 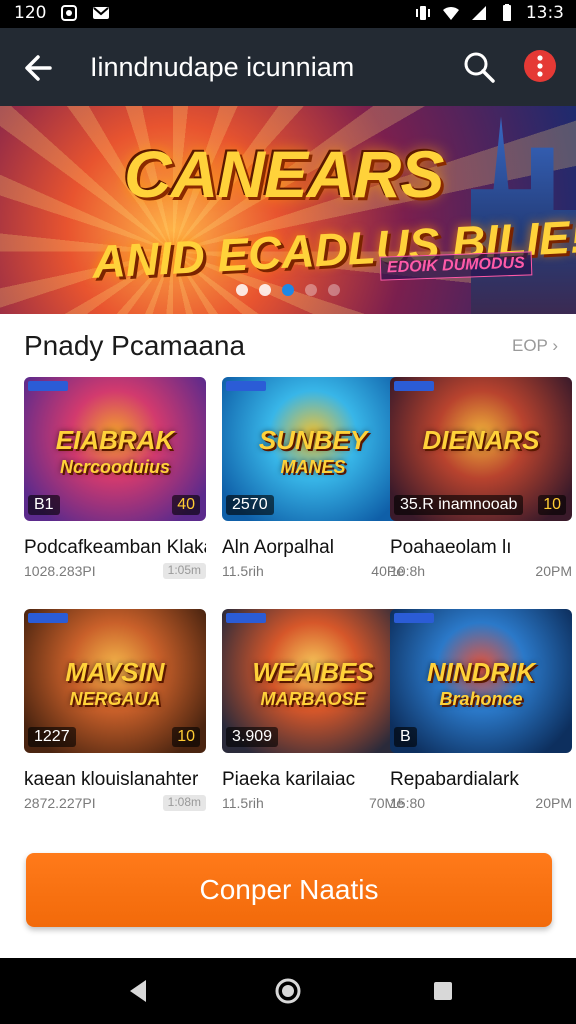 What do you see at coordinates (135, 345) in the screenshot?
I see `section-title: Pnady Pcamaana` at bounding box center [135, 345].